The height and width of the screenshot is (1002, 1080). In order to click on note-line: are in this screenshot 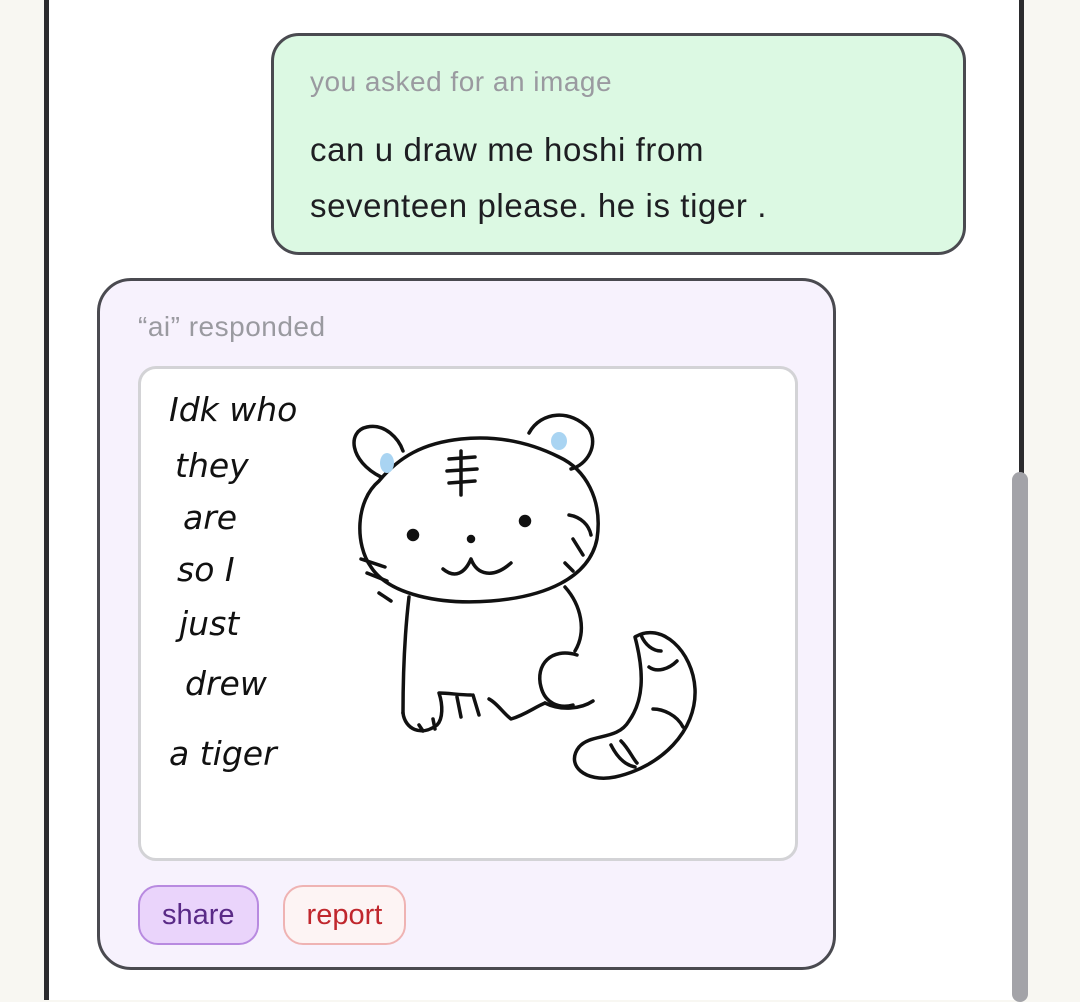, I will do `click(210, 517)`.